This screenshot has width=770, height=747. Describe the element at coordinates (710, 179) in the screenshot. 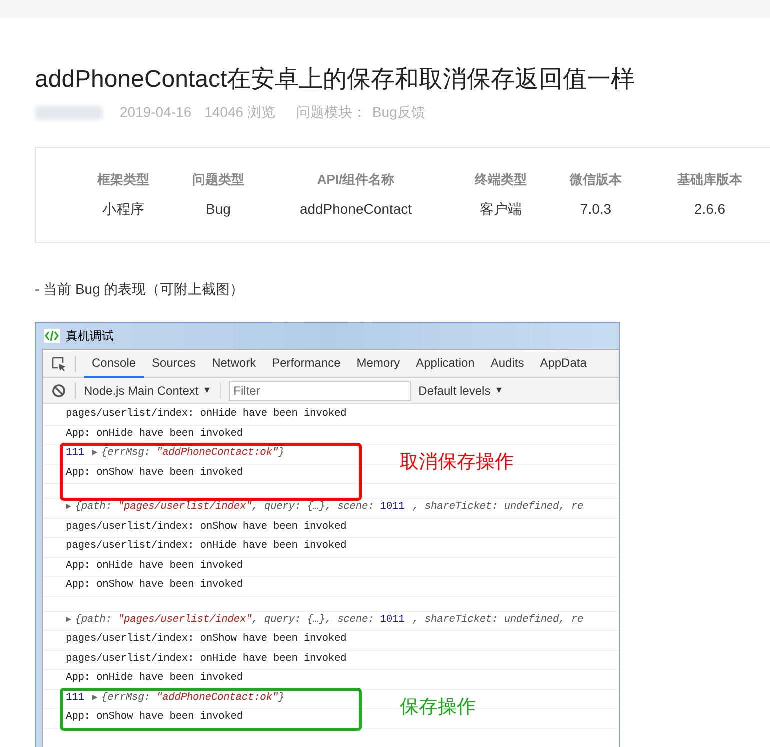

I see `info-label: 基础库版本` at that location.